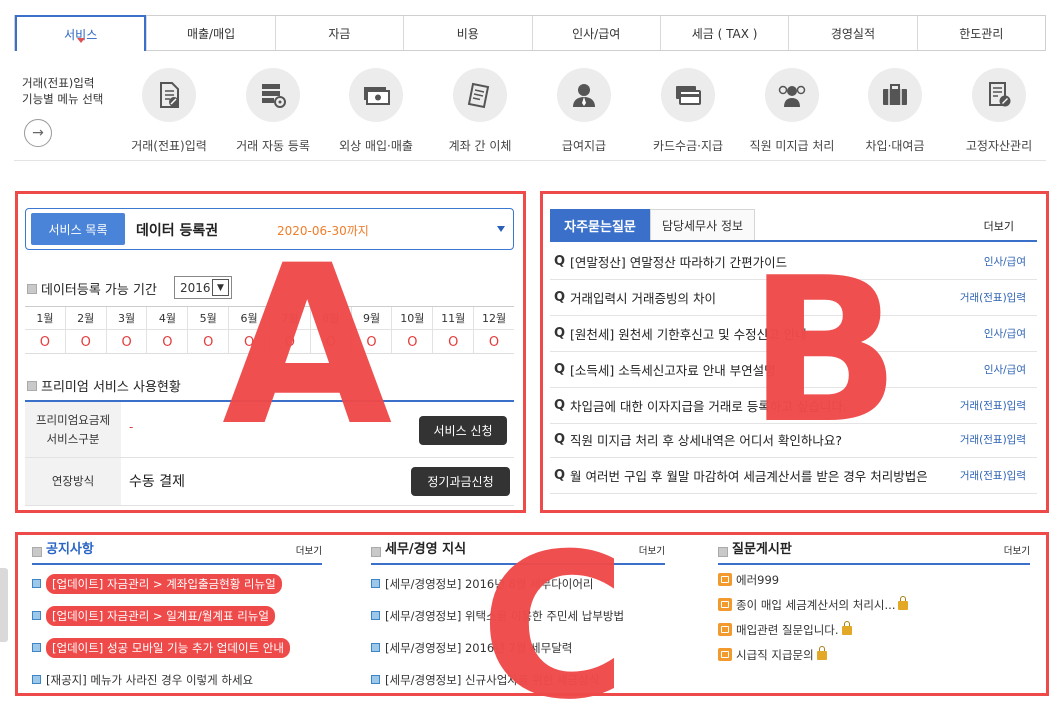 The width and height of the screenshot is (1064, 726). What do you see at coordinates (748, 261) in the screenshot?
I see `faq-question: [연말정산] 연말정산 따라하기 간편가이드` at bounding box center [748, 261].